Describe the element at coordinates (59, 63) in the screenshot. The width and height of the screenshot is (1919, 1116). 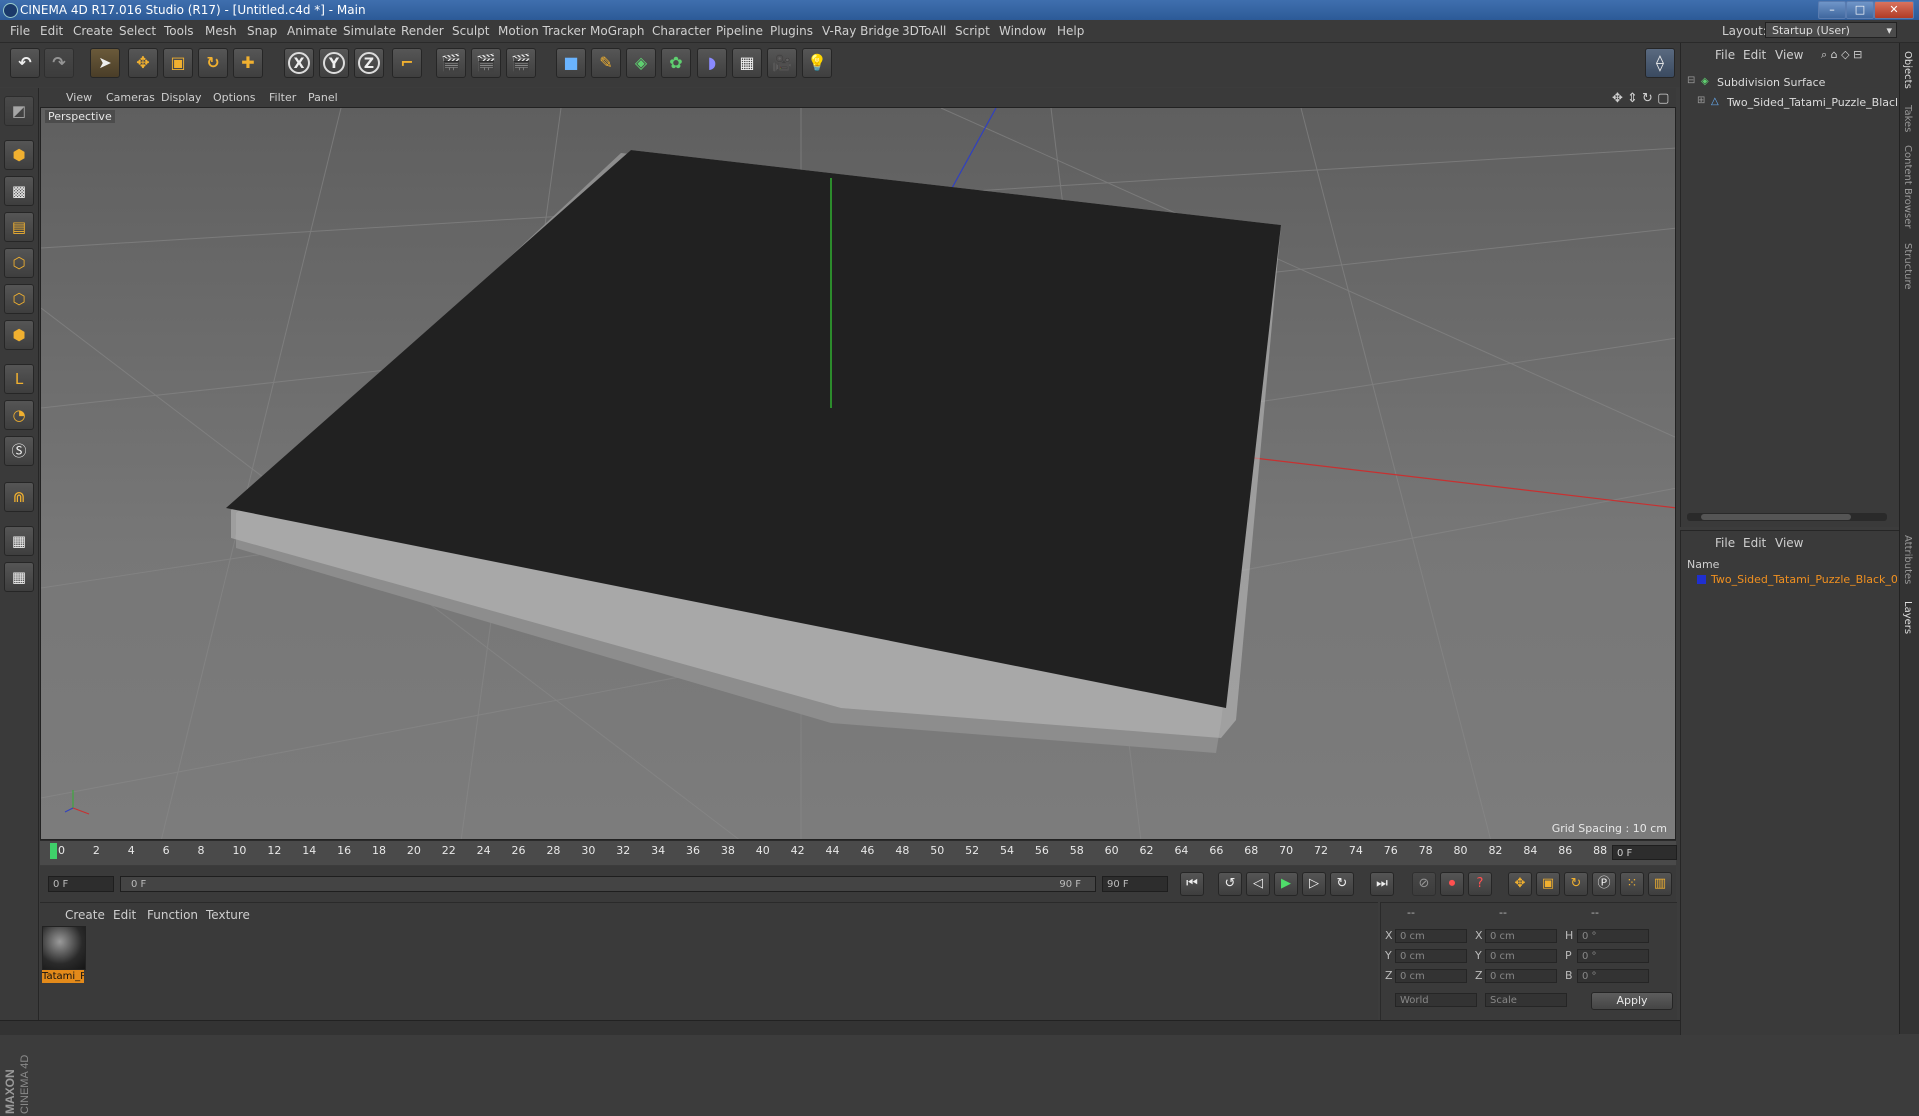
I see `redo-button: ↷` at that location.